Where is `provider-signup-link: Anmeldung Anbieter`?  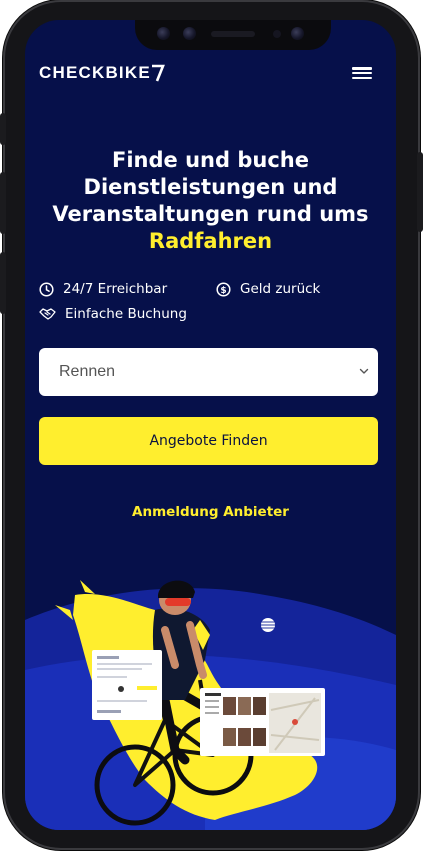 provider-signup-link: Anmeldung Anbieter is located at coordinates (210, 512).